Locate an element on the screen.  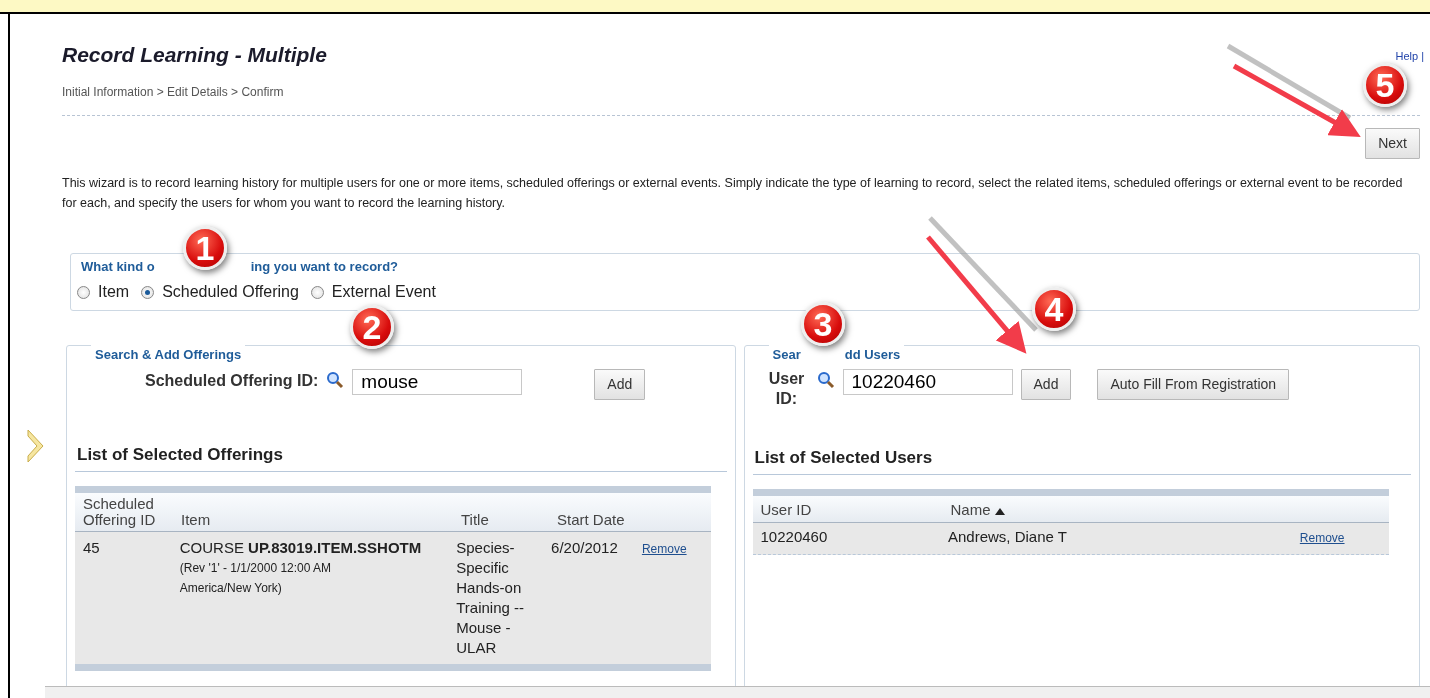
table-cell-text: 45 is located at coordinates (92, 548).